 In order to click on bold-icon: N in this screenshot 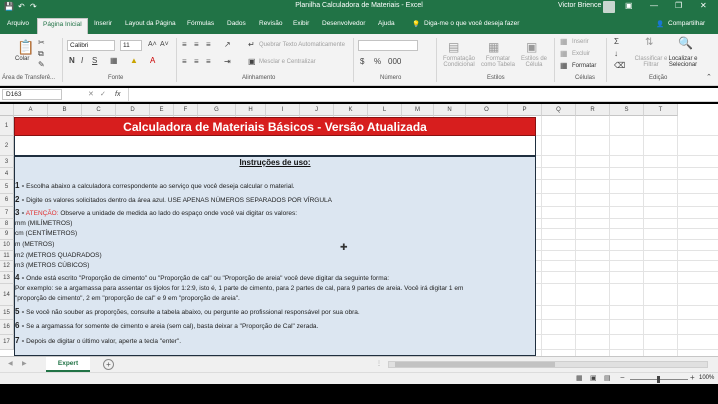, I will do `click(72, 61)`.